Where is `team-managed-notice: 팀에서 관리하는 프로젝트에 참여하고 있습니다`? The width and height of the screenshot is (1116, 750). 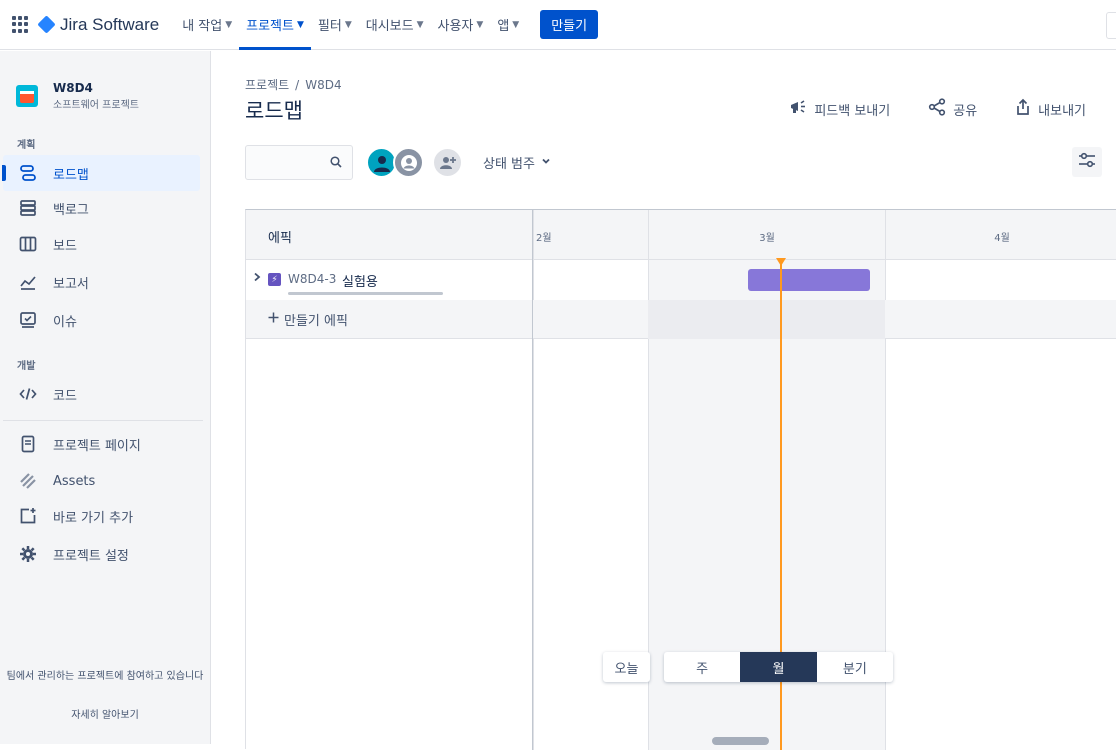
team-managed-notice: 팀에서 관리하는 프로젝트에 참여하고 있습니다 is located at coordinates (105, 676).